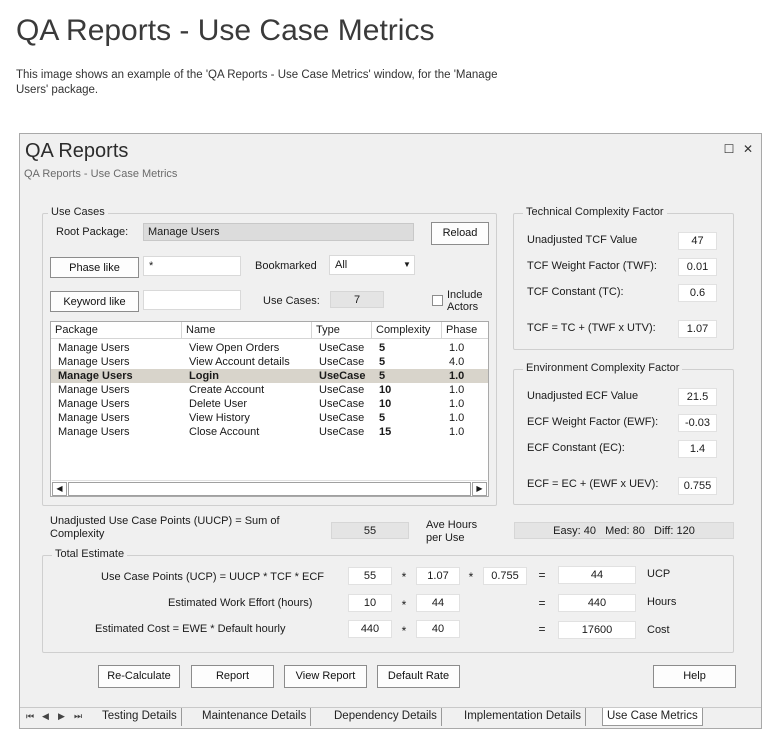 This screenshot has height=739, width=772. Describe the element at coordinates (479, 489) in the screenshot. I see `scroll-right-icon: ▶` at that location.